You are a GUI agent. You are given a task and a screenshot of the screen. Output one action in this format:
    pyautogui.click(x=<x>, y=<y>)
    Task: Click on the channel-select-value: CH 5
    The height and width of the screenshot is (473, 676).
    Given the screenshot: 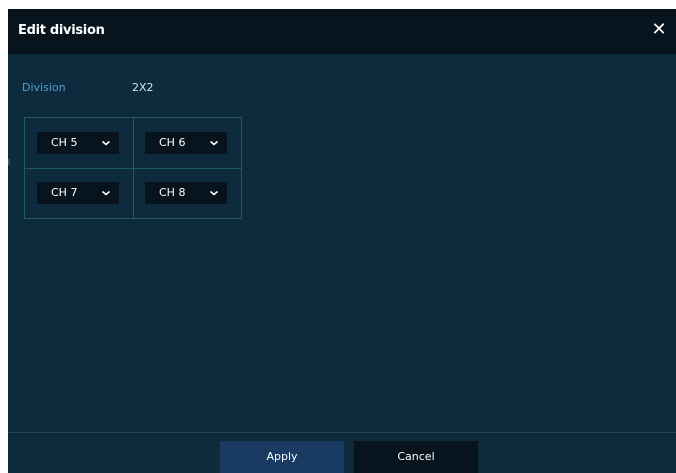 What is the action you would take?
    pyautogui.click(x=64, y=142)
    